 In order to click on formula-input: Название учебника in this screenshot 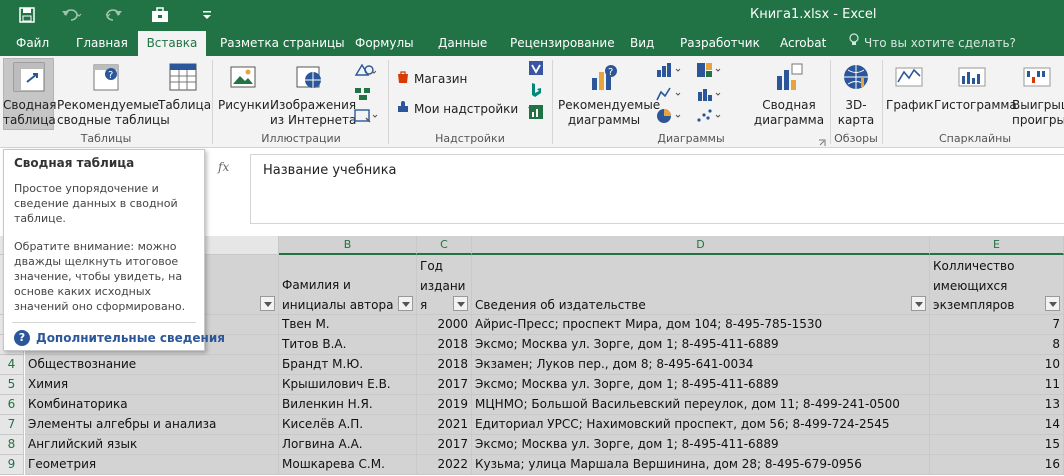, I will do `click(657, 189)`.